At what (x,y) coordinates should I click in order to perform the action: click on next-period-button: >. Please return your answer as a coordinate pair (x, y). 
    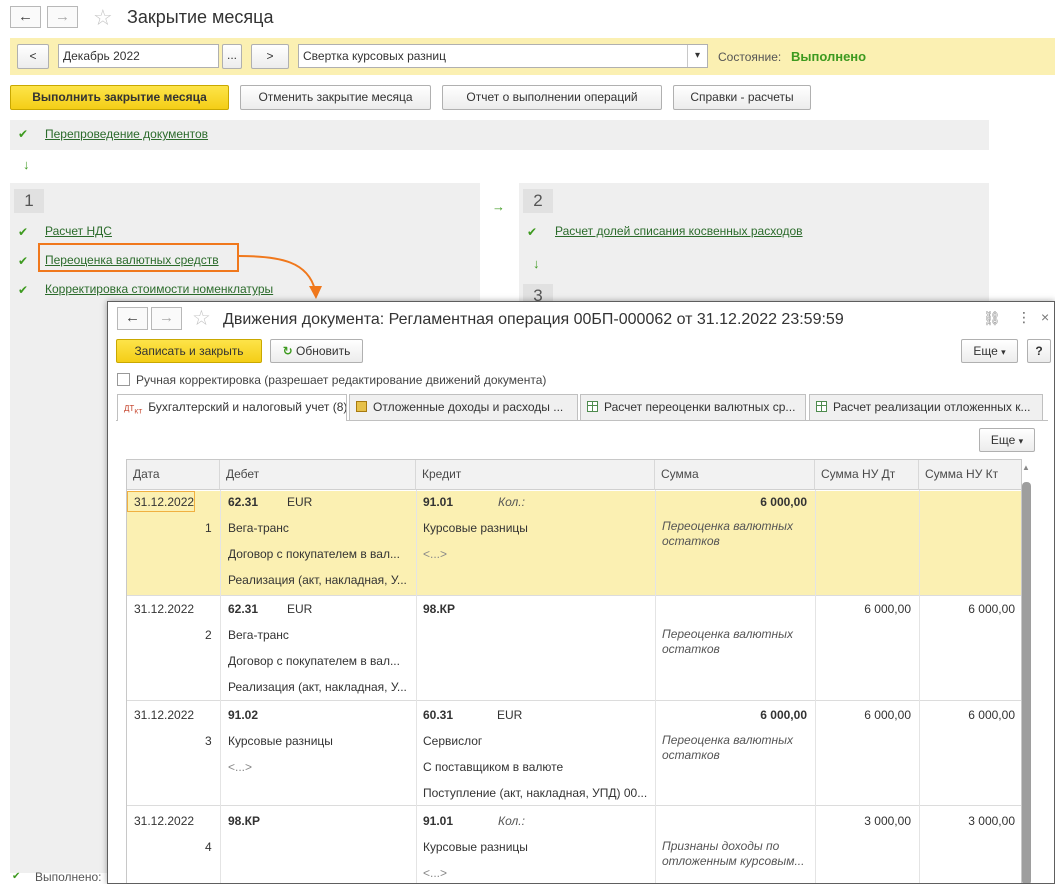
    Looking at the image, I should click on (270, 56).